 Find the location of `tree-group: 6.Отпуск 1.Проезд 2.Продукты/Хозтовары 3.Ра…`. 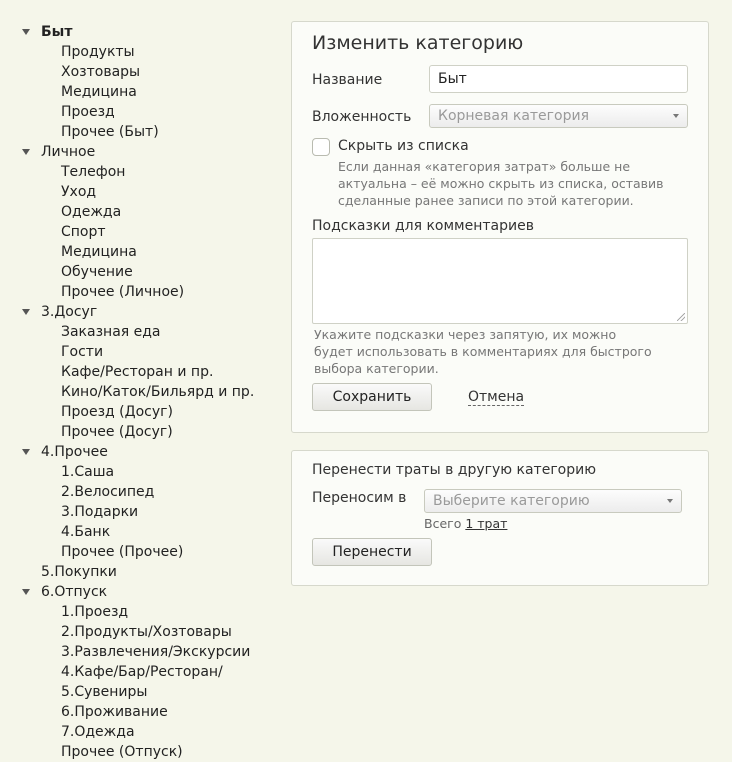

tree-group: 6.Отпуск 1.Проезд 2.Продукты/Хозтовары 3.Ра… is located at coordinates (150, 672).